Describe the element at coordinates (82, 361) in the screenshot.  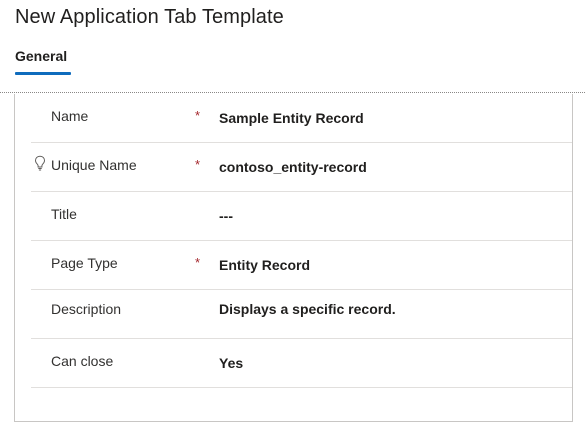
I see `field-label-can-close: Can close` at that location.